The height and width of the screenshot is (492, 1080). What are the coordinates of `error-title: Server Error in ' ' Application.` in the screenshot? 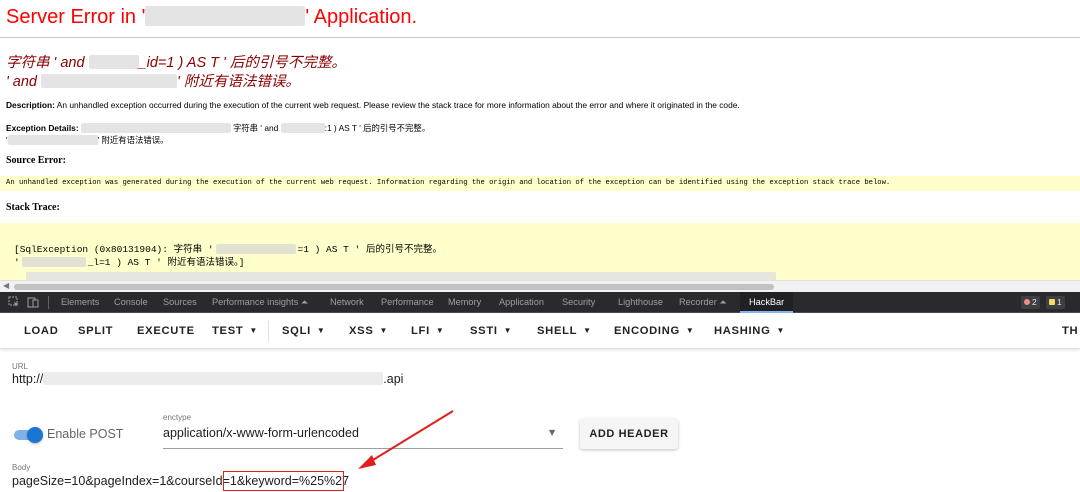 It's located at (211, 17).